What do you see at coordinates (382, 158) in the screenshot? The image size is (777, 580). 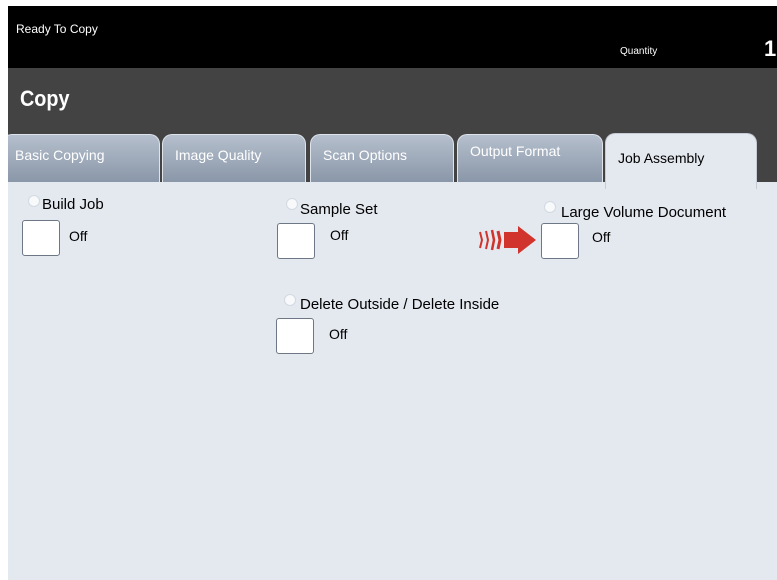 I see `tab-scan-options: Scan Options` at bounding box center [382, 158].